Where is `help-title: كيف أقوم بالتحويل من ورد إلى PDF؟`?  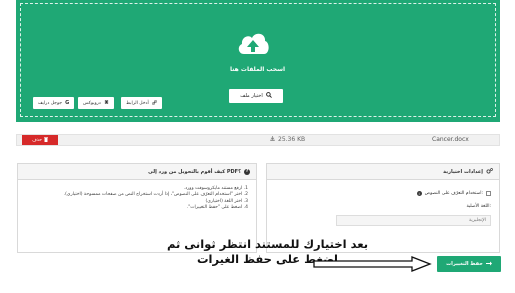 help-title: كيف أقوم بالتحويل من ورد إلى PDF؟ is located at coordinates (194, 171).